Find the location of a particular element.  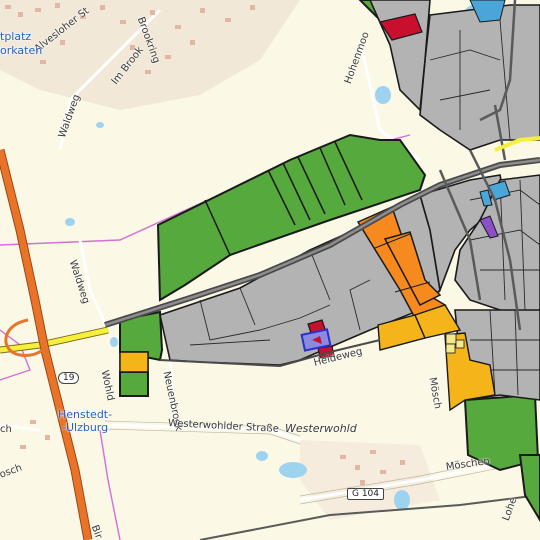

place-label-platz: tplatz is located at coordinates (16, 36).